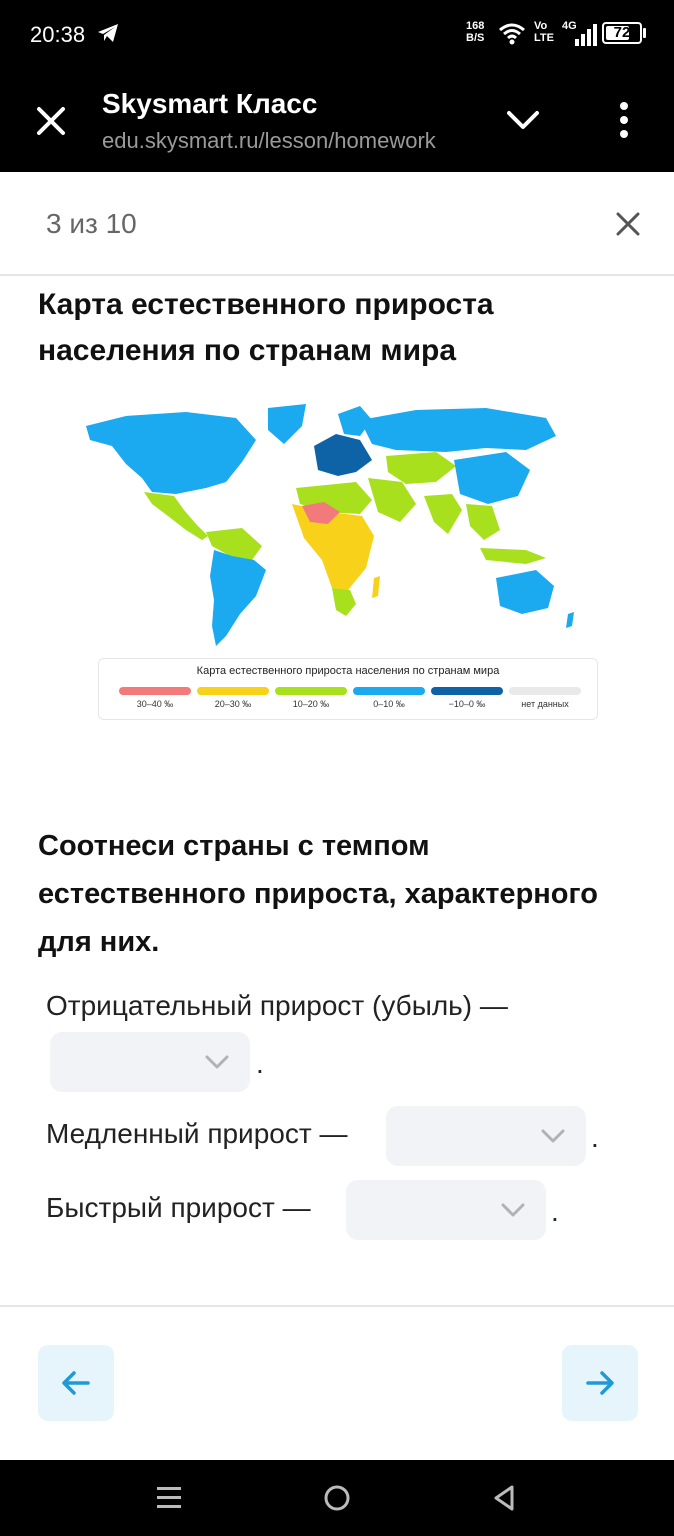 The image size is (674, 1536). I want to click on legend-label: 0–10 ‰, so click(389, 704).